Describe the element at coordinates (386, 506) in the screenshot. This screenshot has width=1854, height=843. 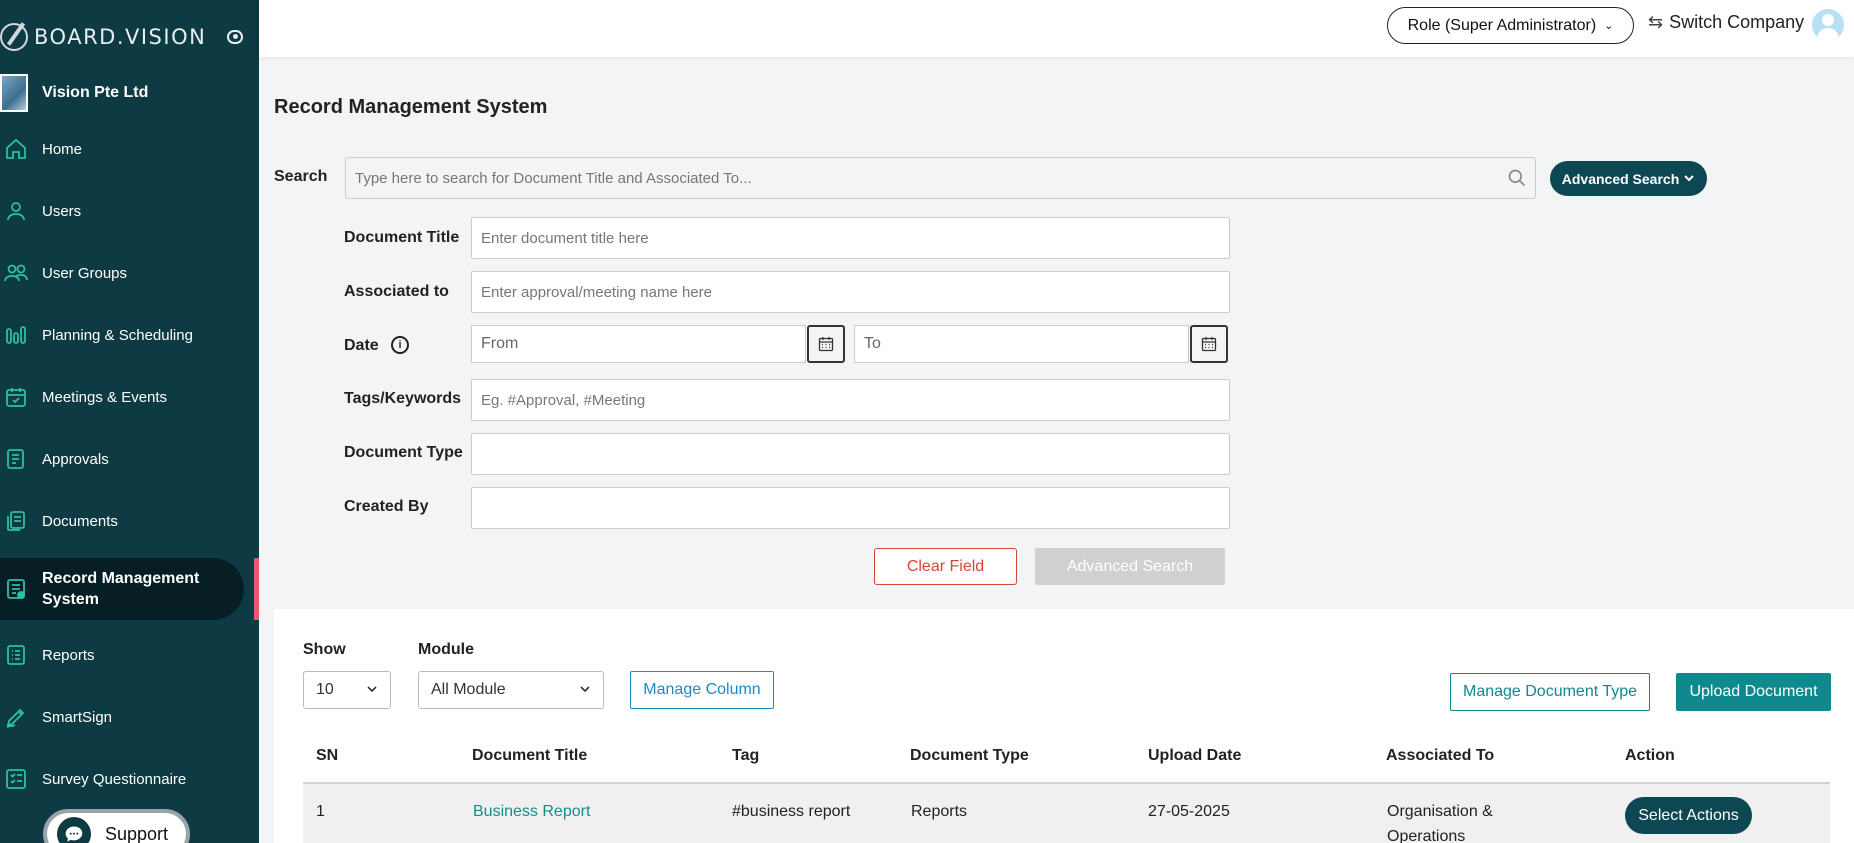
I see `created-by-label: Created By` at that location.